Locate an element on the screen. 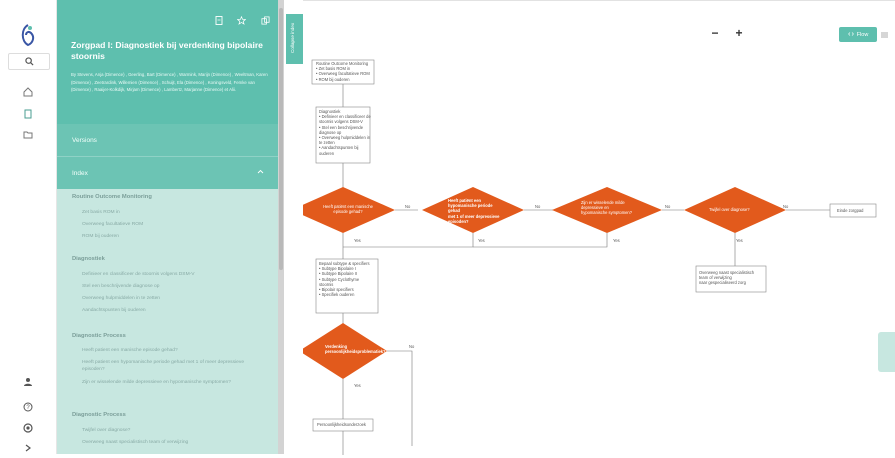 The height and width of the screenshot is (458, 895). app-logo-icon is located at coordinates (28, 35).